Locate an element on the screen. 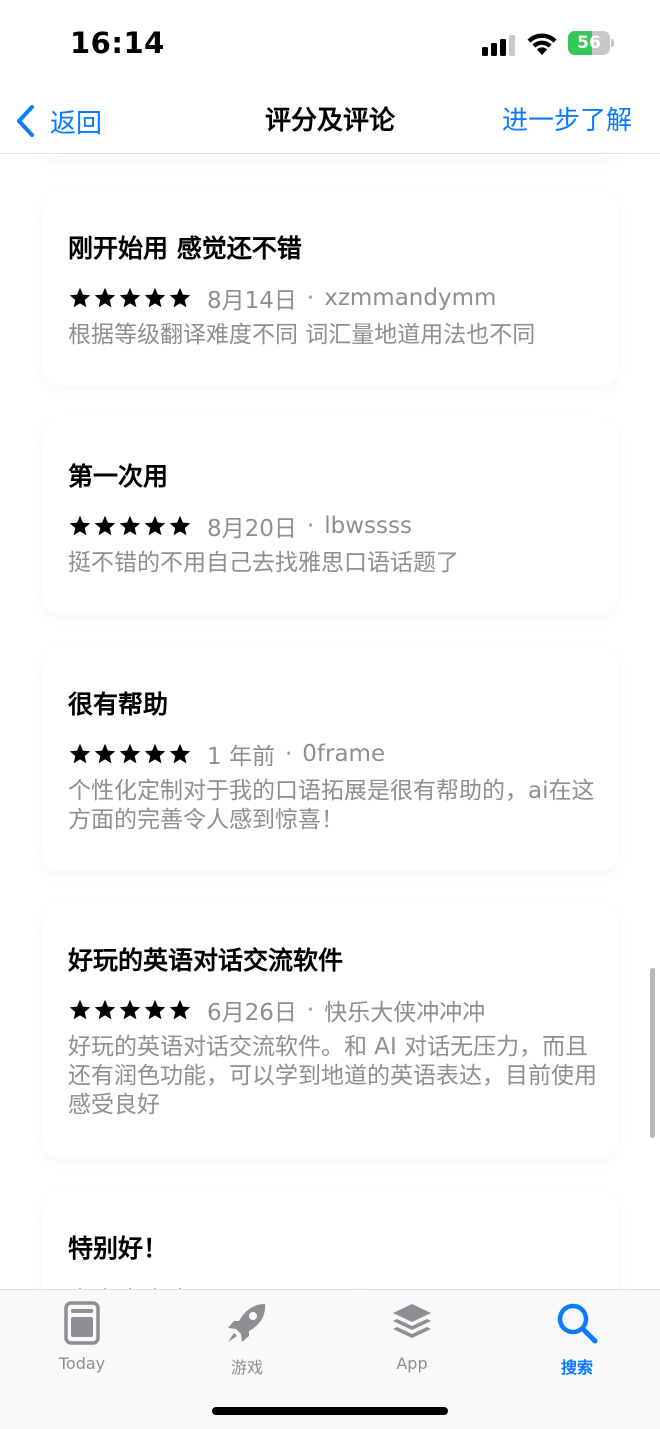 The image size is (660, 1429). rocket-icon is located at coordinates (247, 1323).